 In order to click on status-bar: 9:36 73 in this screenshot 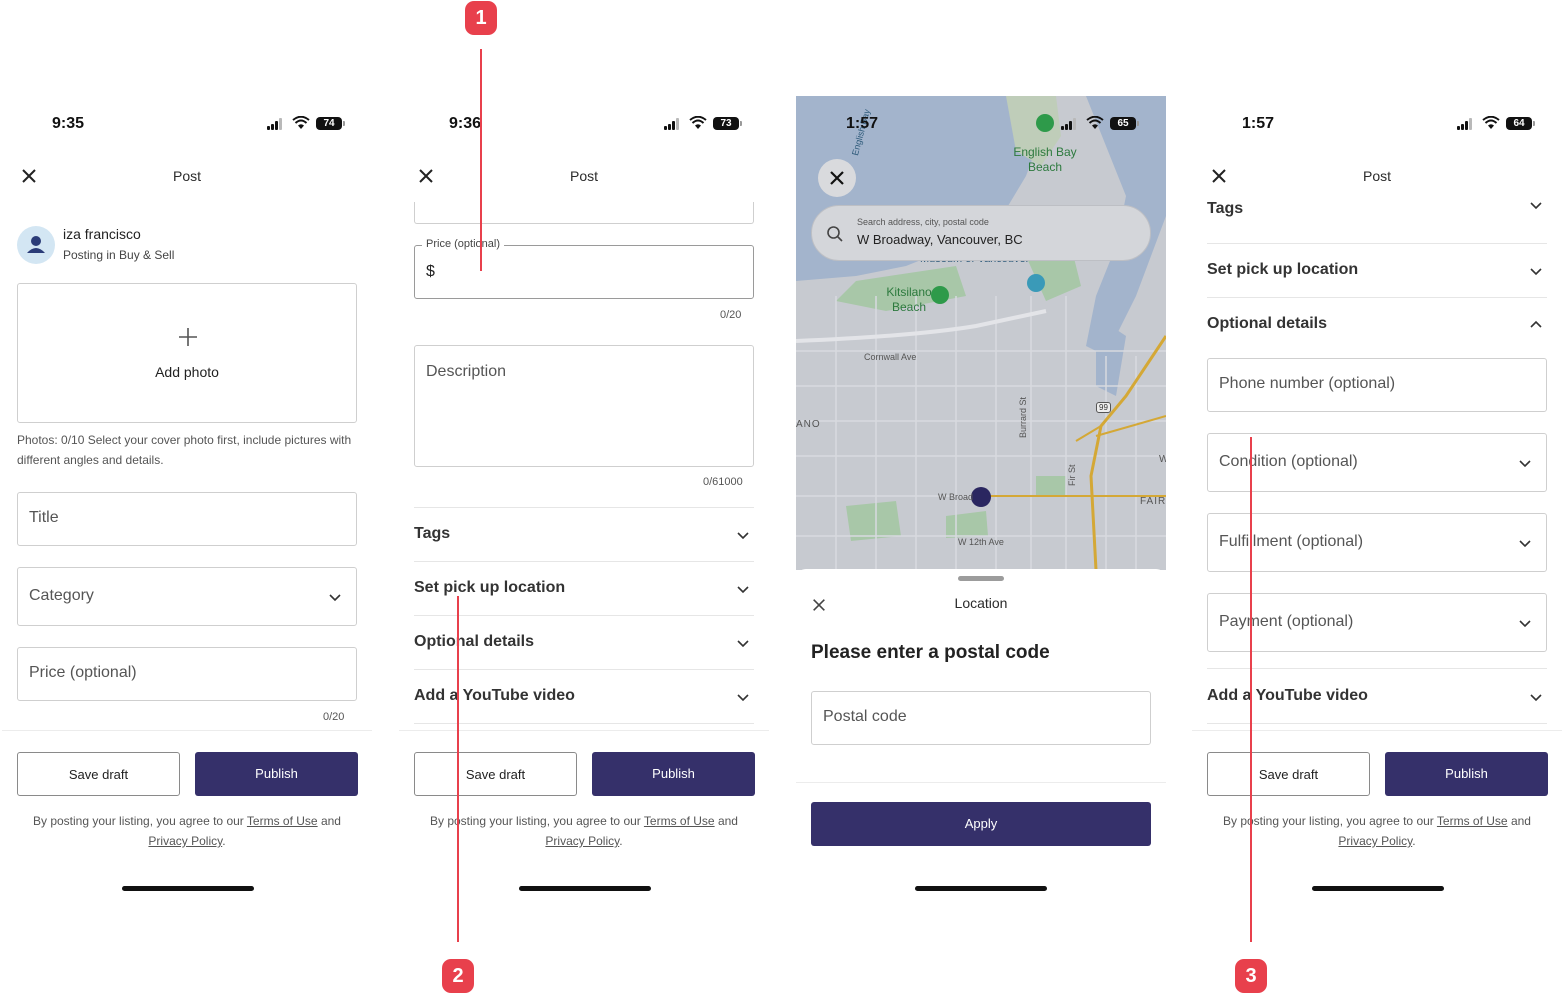, I will do `click(584, 124)`.